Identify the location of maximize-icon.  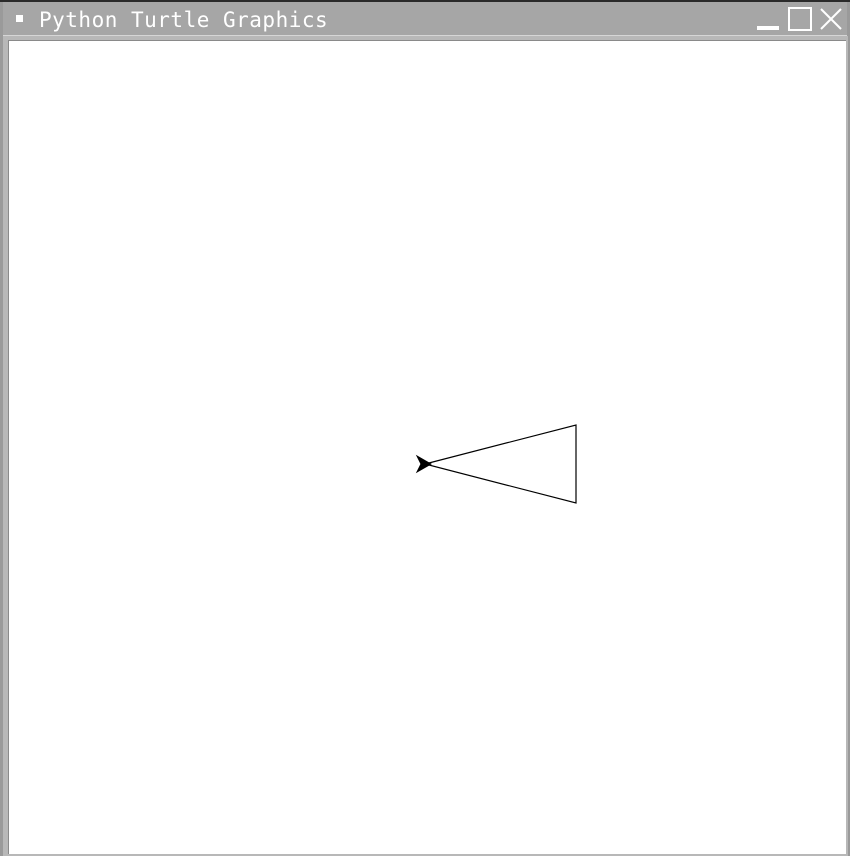
(800, 19).